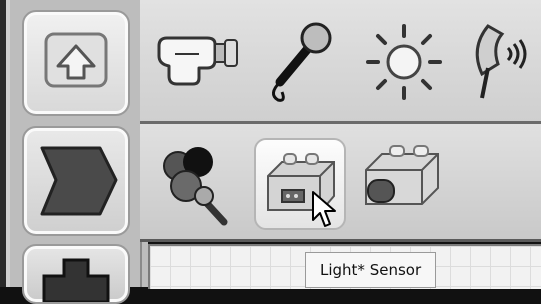  Describe the element at coordinates (302, 62) in the screenshot. I see `microphone-icon` at that location.